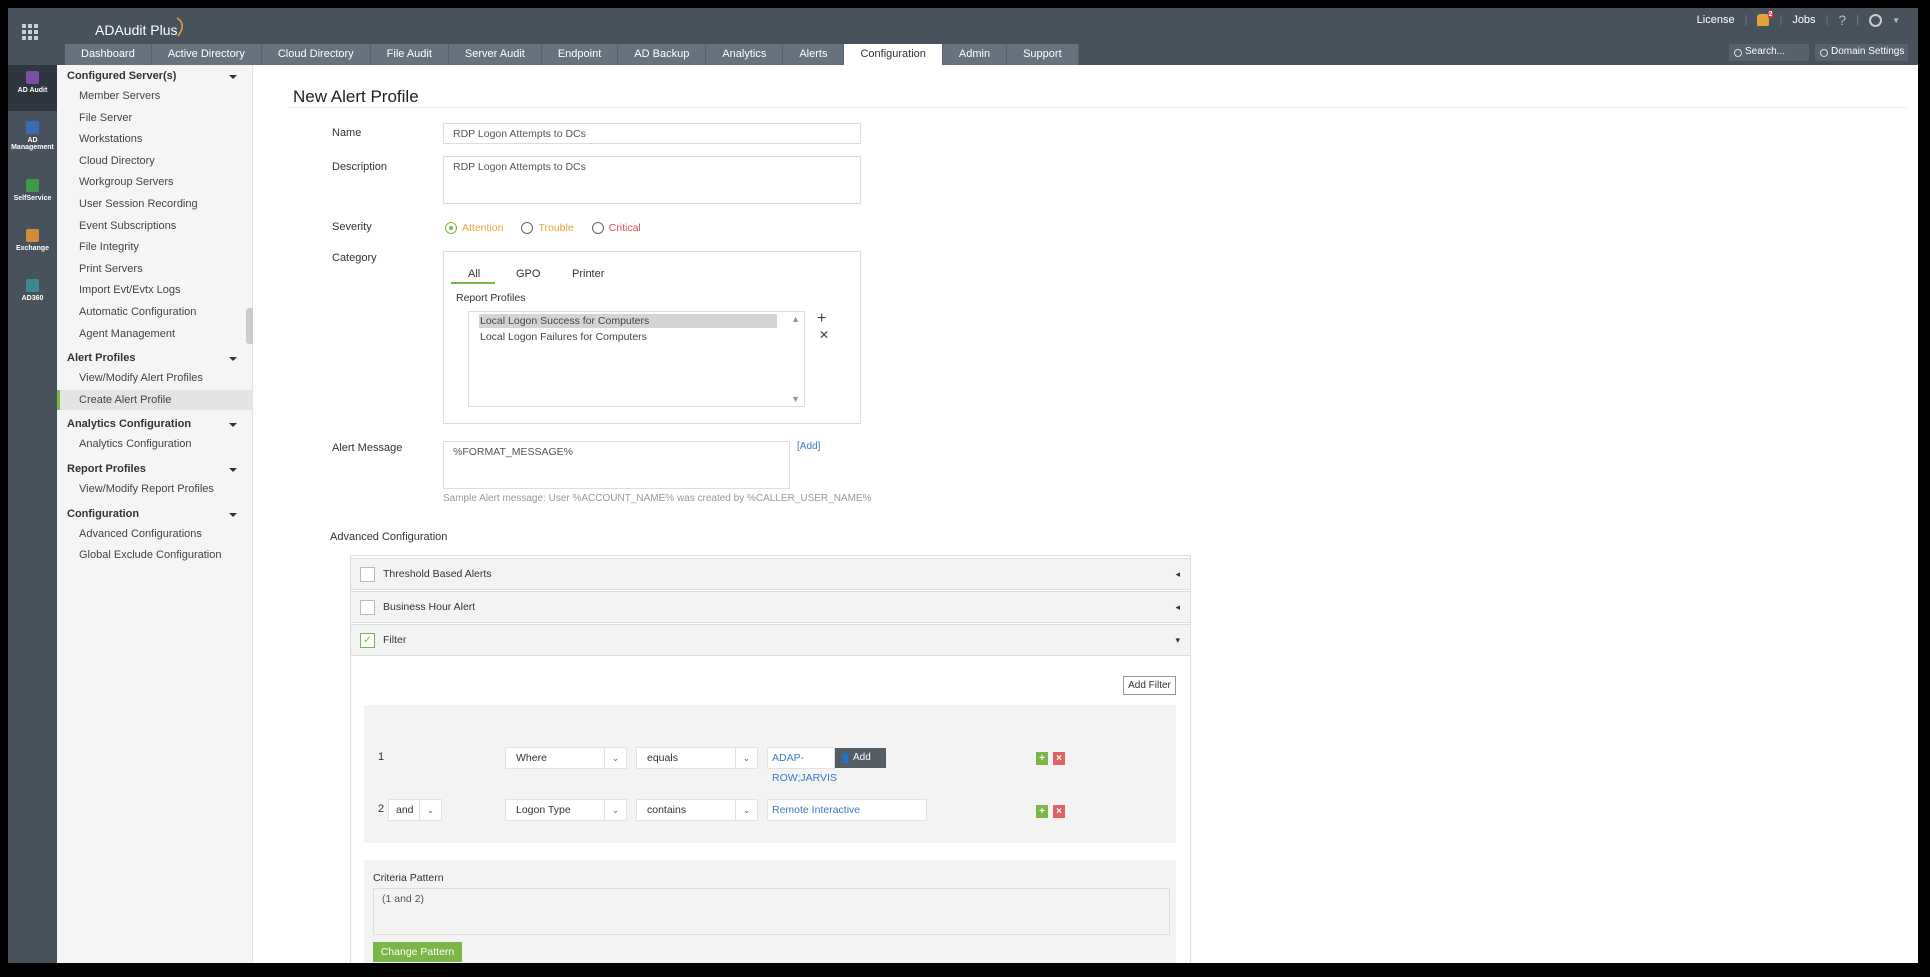 The width and height of the screenshot is (1930, 977). What do you see at coordinates (547, 228) in the screenshot?
I see `severity-radio-trouble: Trouble` at bounding box center [547, 228].